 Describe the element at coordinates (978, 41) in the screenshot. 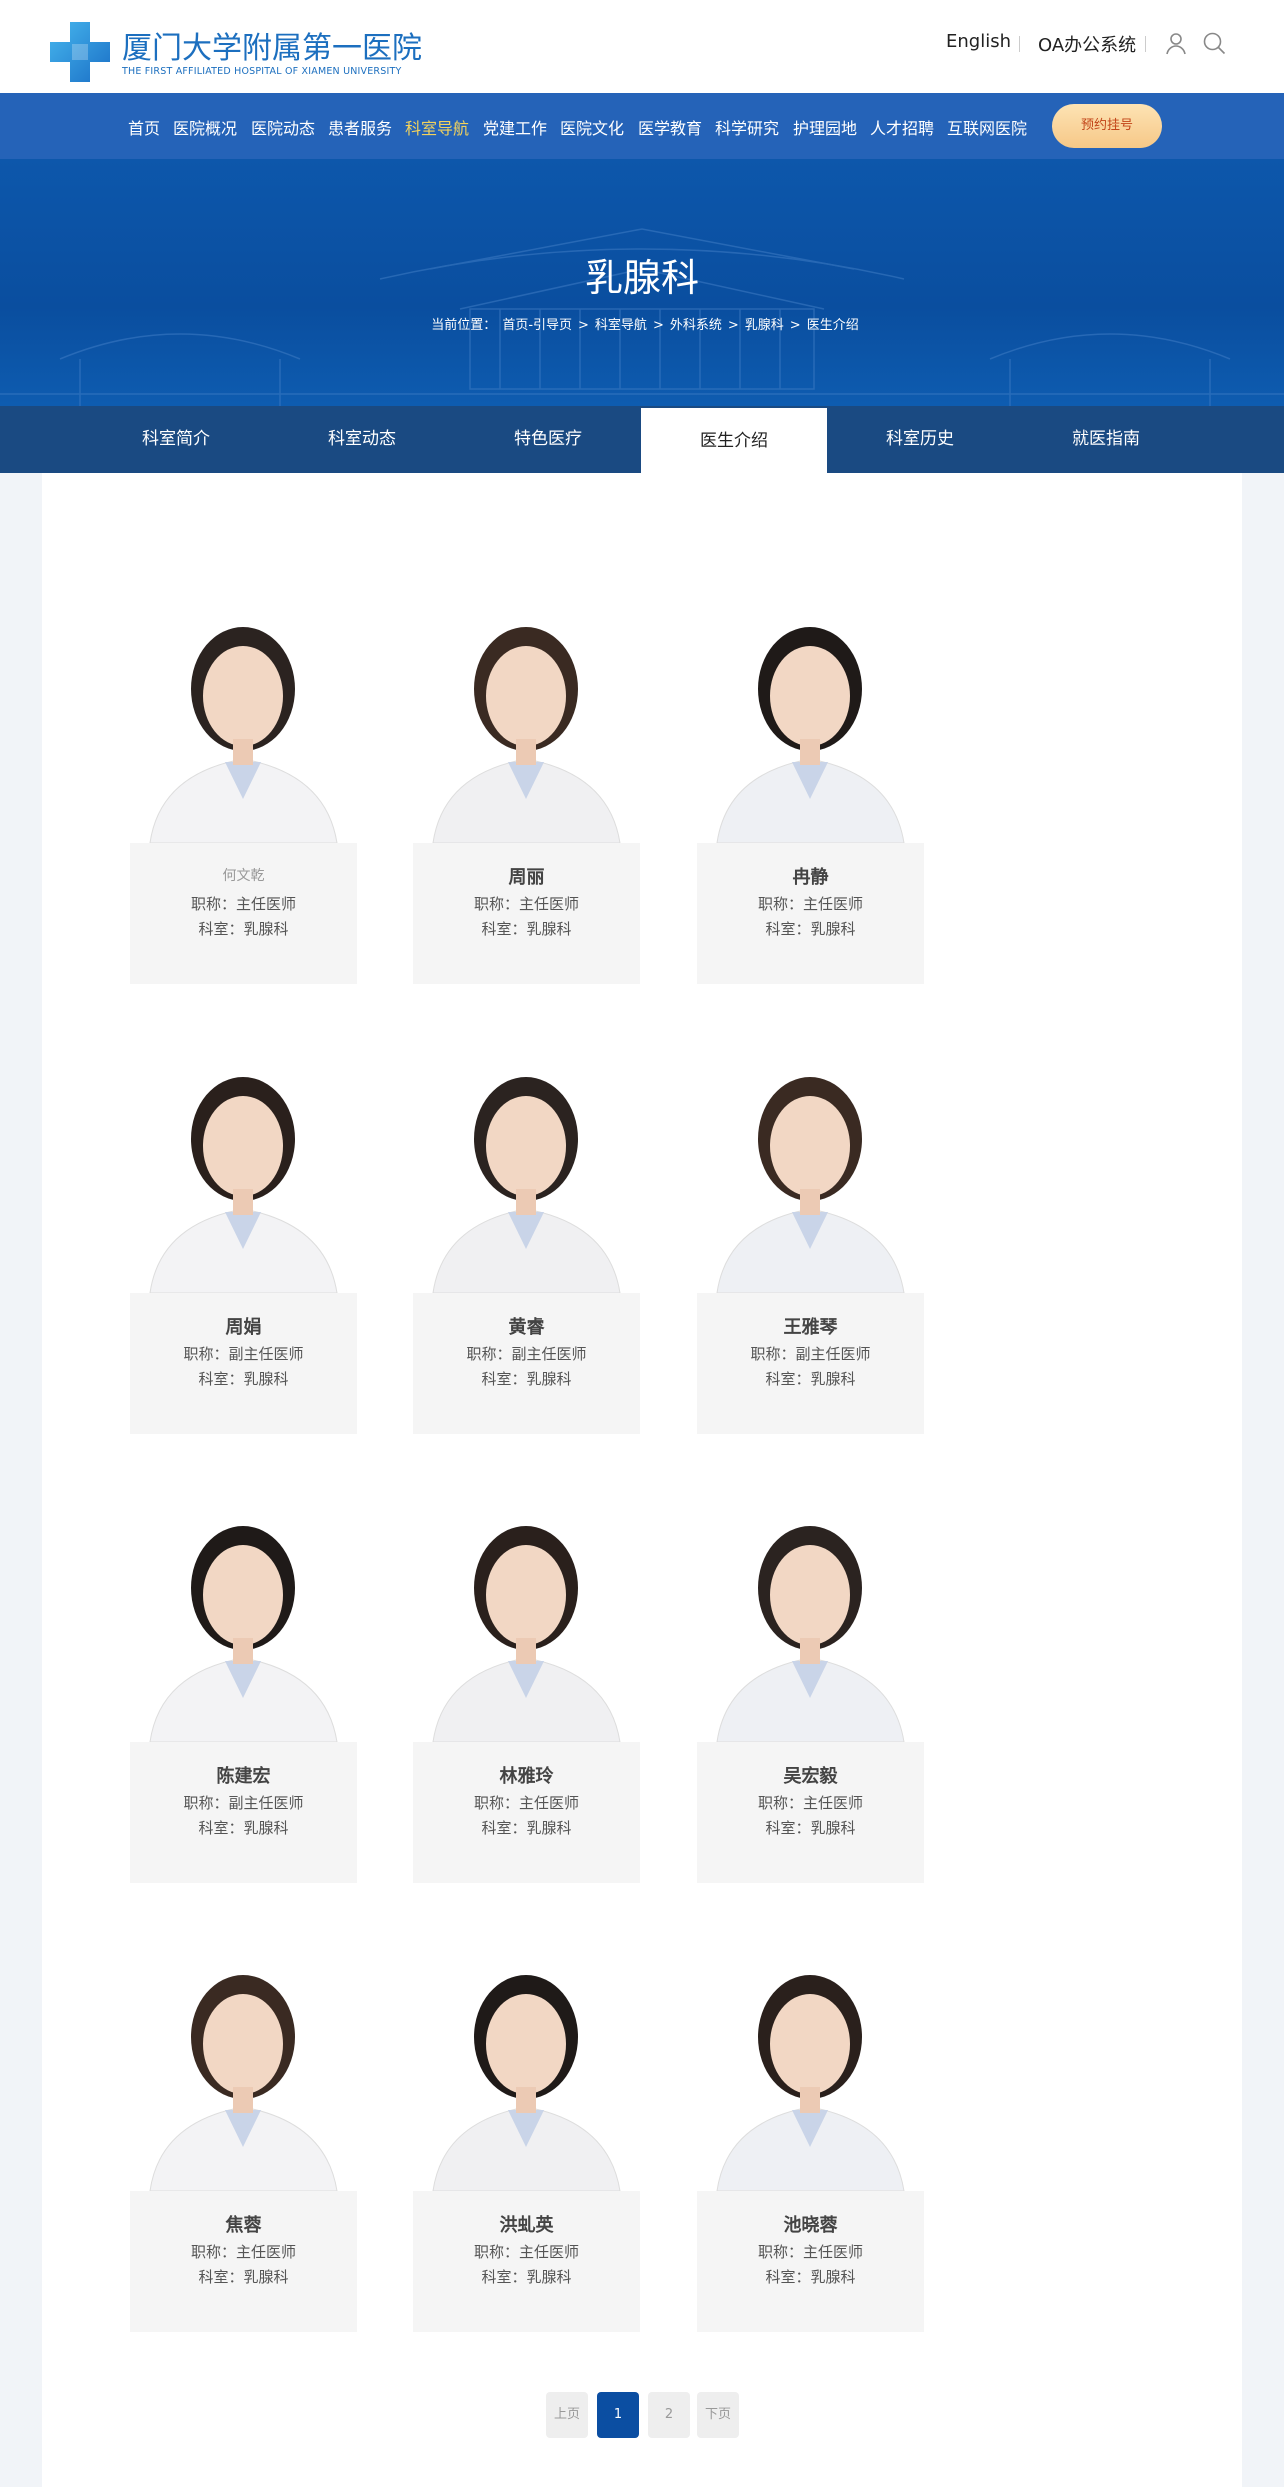

I see `english-link: English` at that location.